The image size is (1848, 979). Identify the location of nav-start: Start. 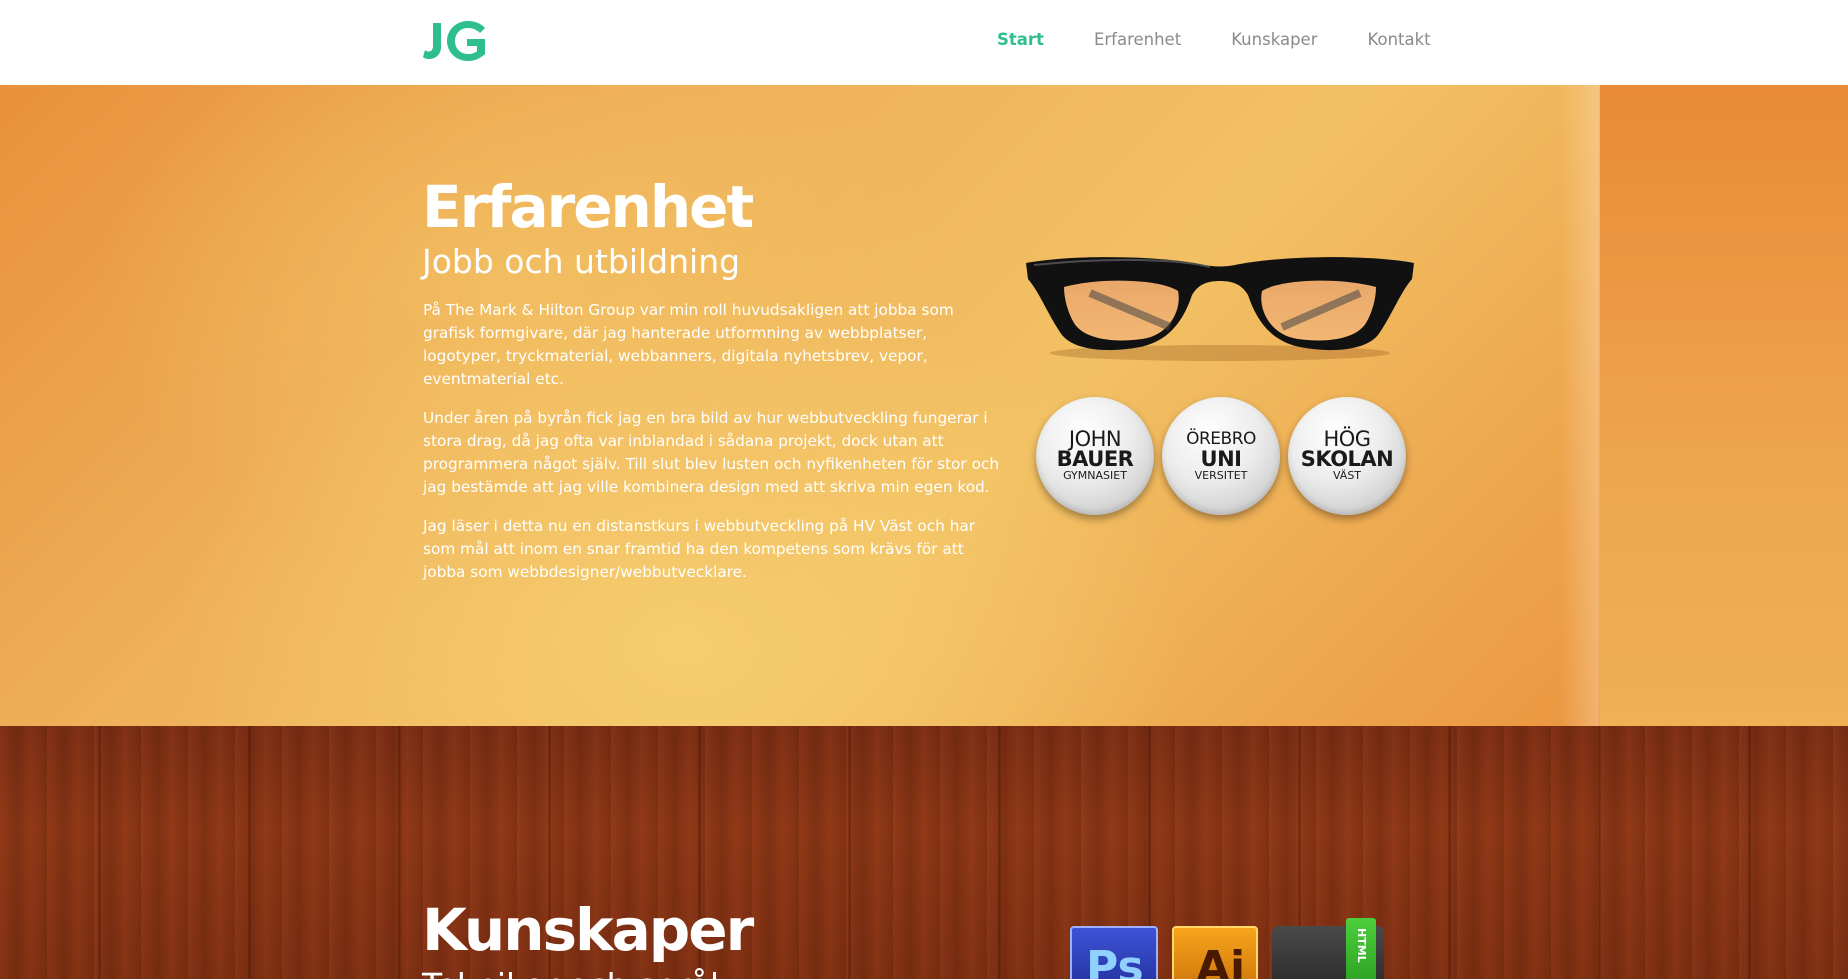
(1020, 39).